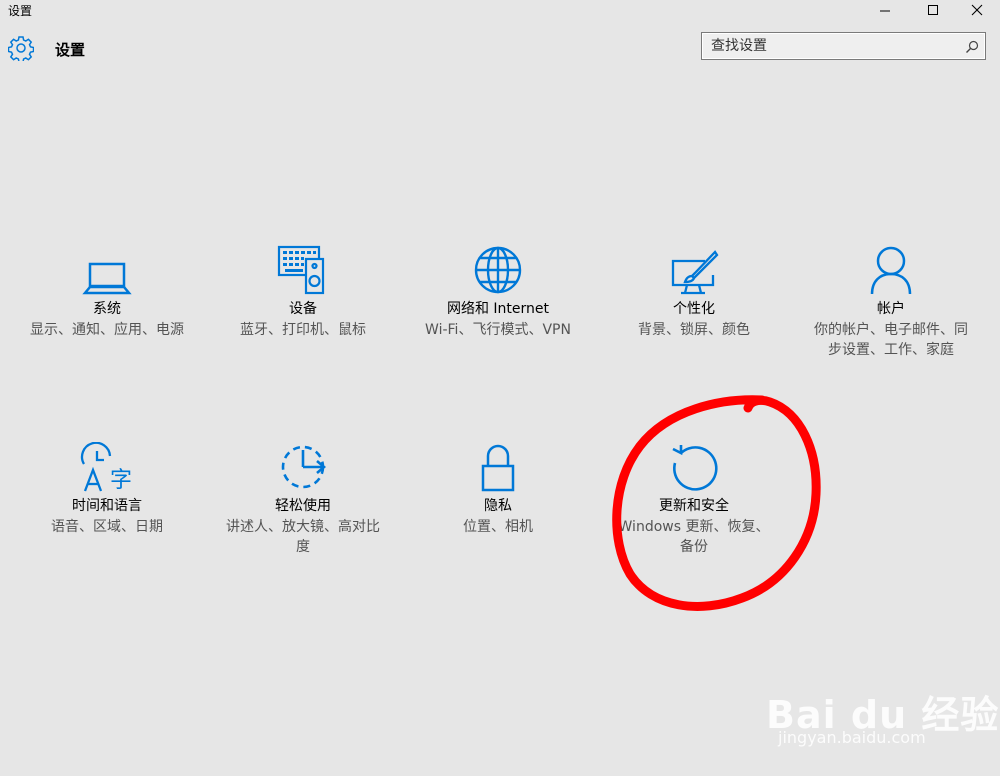  I want to click on close-icon, so click(977, 10).